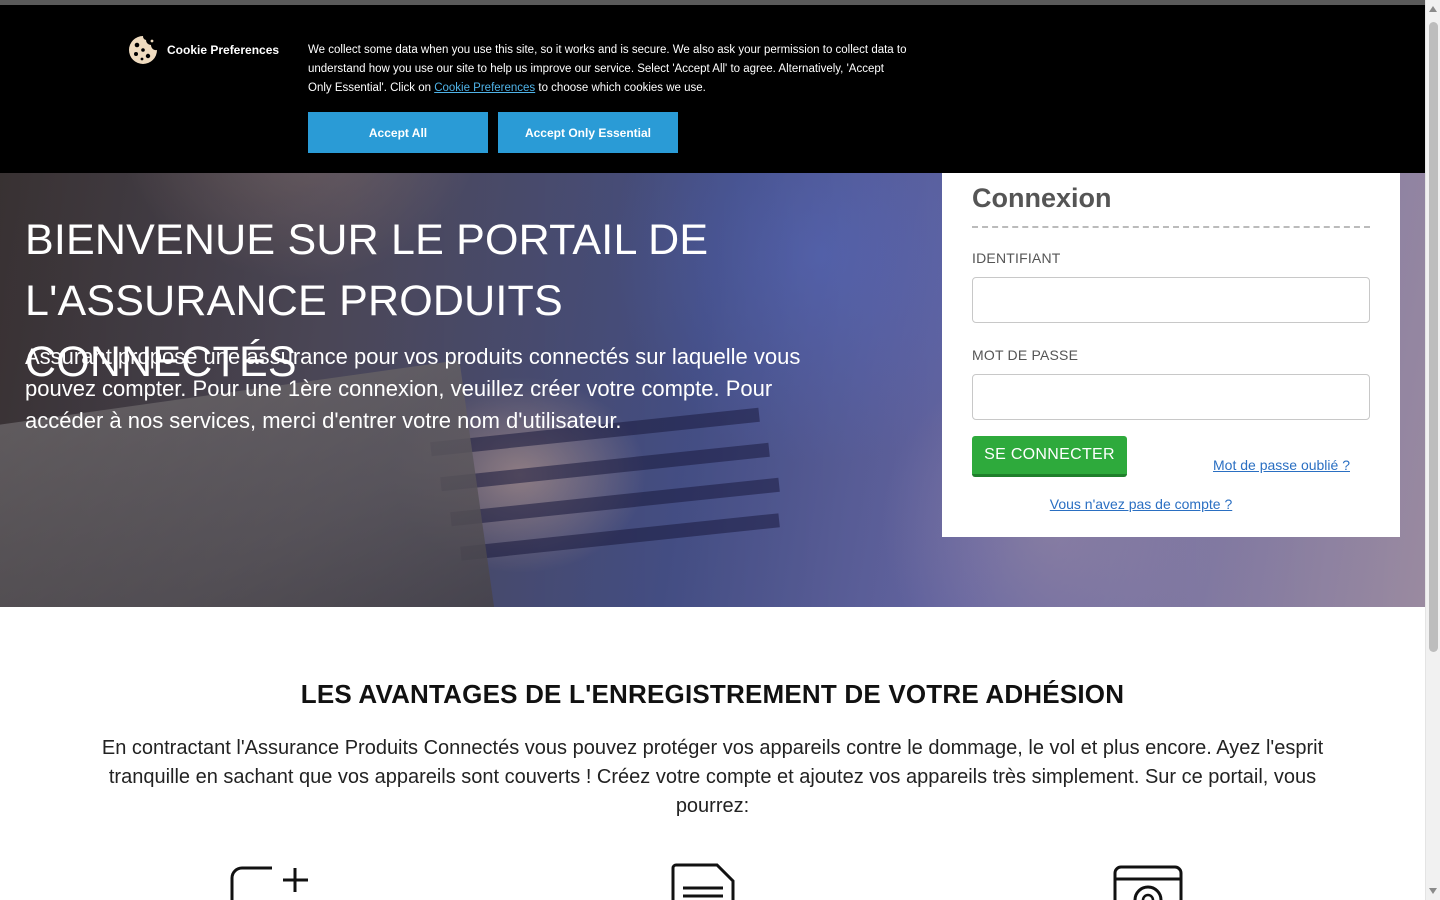  I want to click on forgot-password-link: Mot de passe oublié ?, so click(1281, 465).